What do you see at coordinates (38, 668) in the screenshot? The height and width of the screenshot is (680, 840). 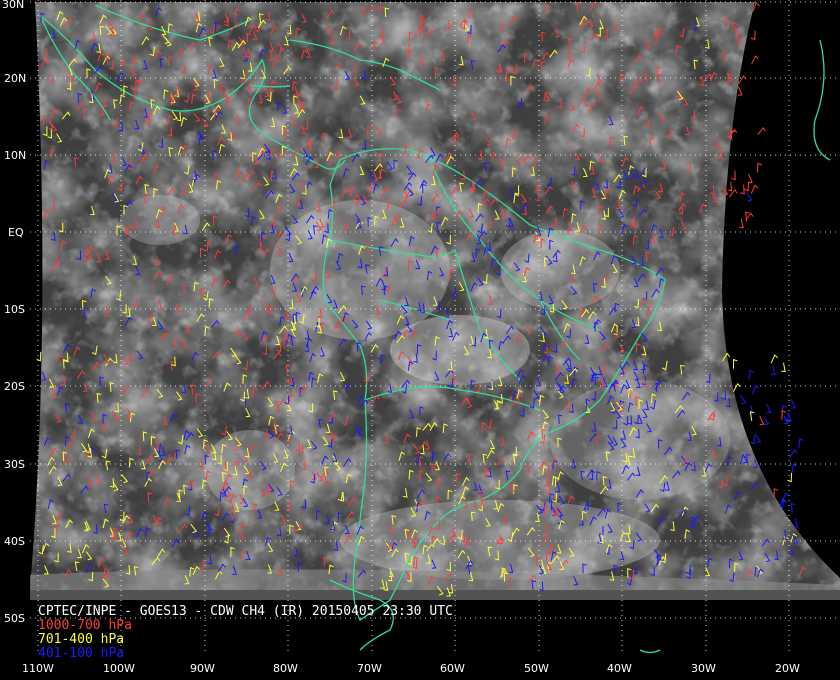 I see `lon-label-110w: 110W` at bounding box center [38, 668].